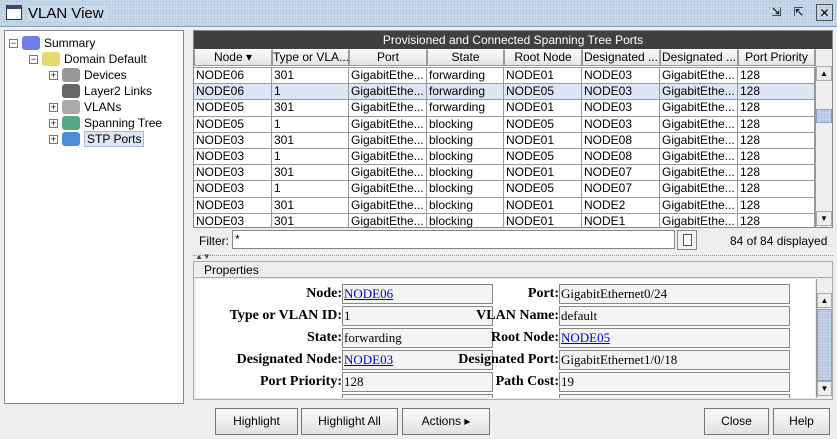 This screenshot has height=439, width=837. What do you see at coordinates (373, 337) in the screenshot?
I see `property-text: forwarding` at bounding box center [373, 337].